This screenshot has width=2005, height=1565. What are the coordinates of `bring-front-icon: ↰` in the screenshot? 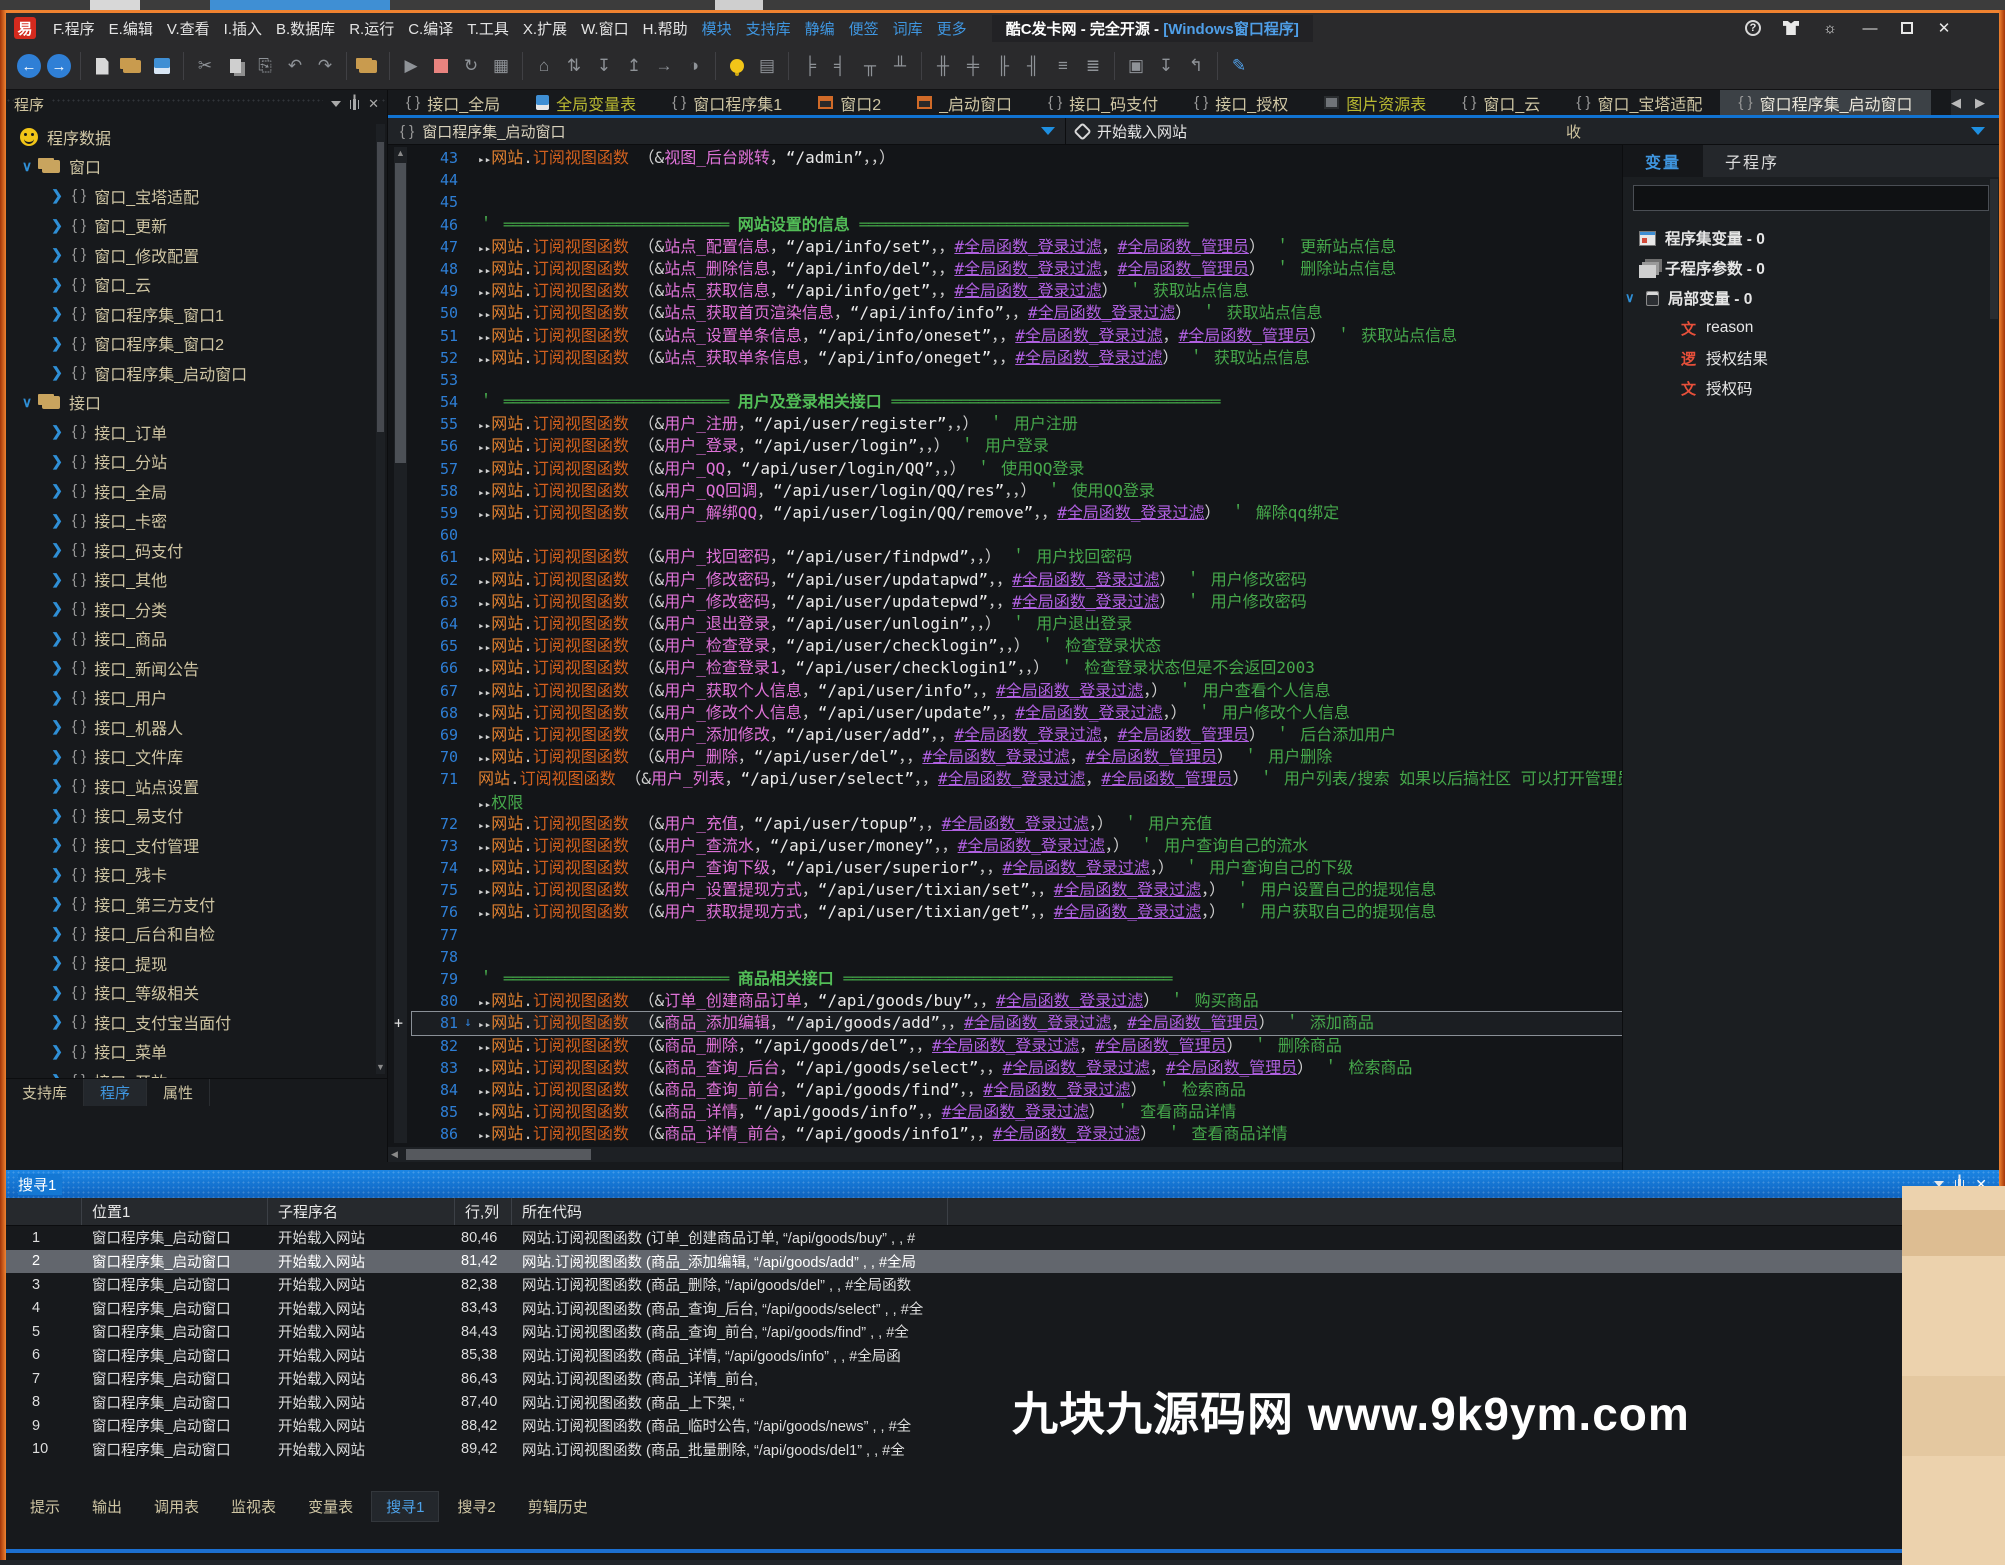 It's located at (1196, 66).